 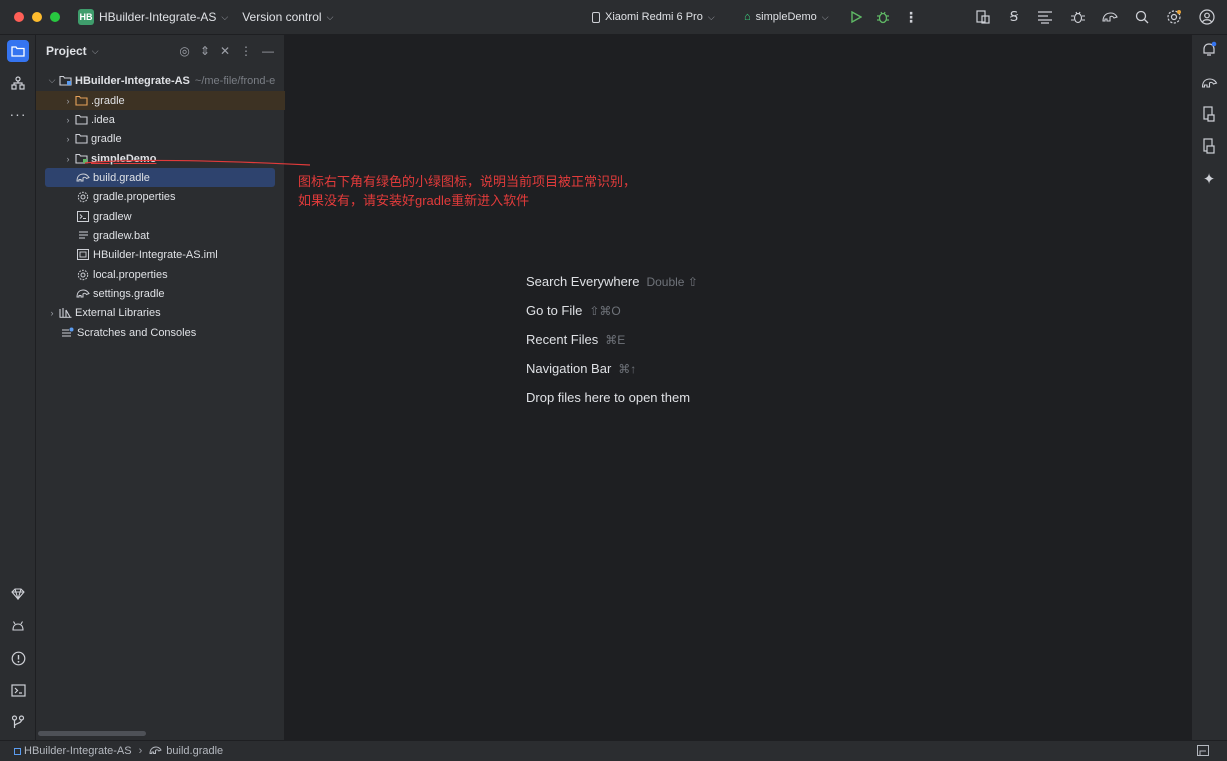 What do you see at coordinates (160, 119) in the screenshot?
I see `tree-item-idea: › .idea` at bounding box center [160, 119].